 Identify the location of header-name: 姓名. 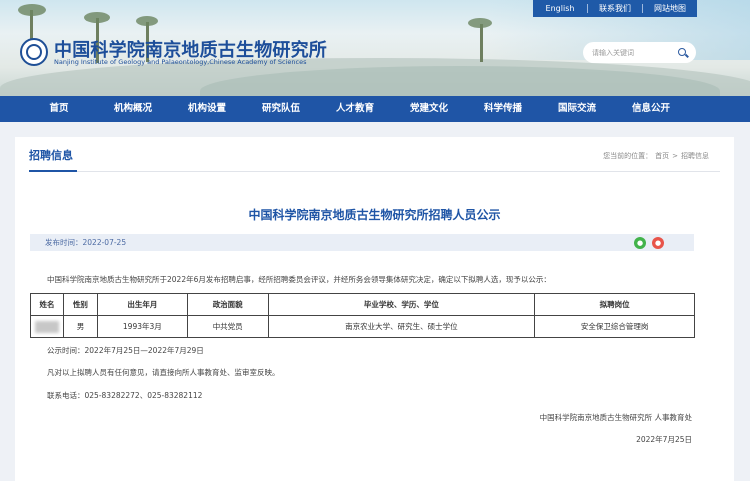
(47, 304).